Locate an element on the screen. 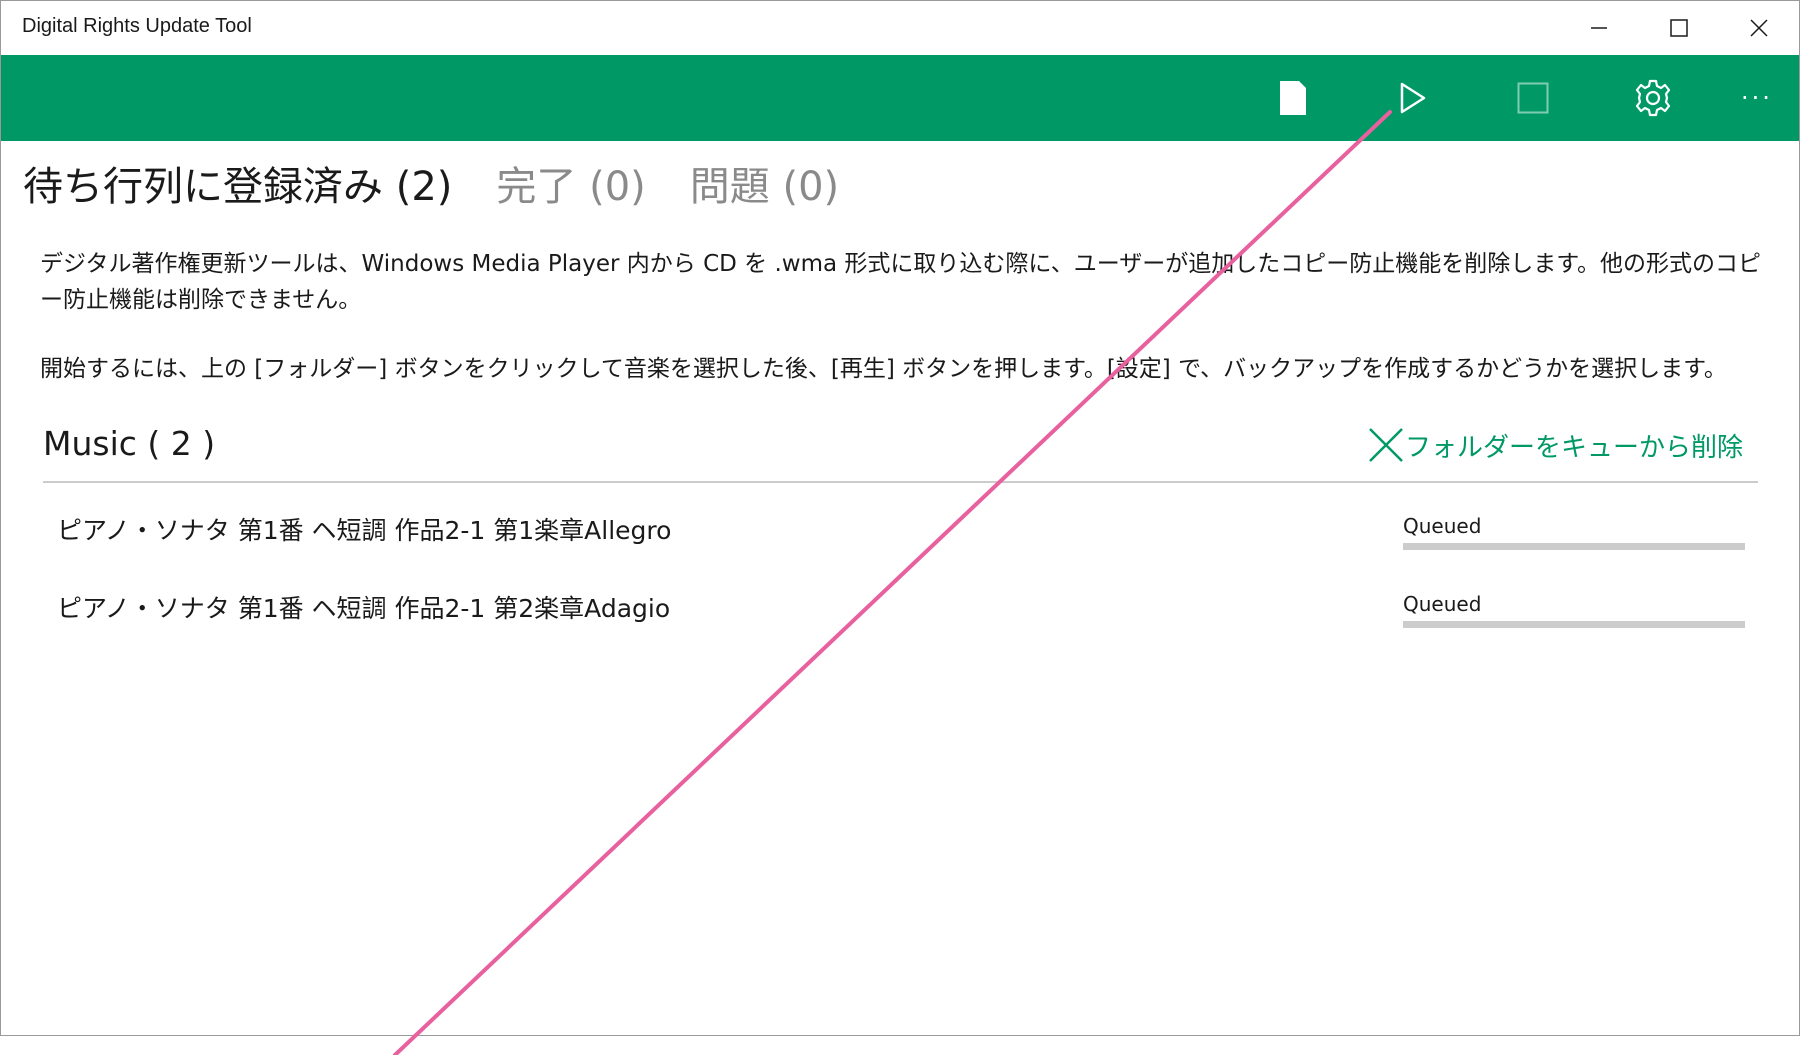 Image resolution: width=1800 pixels, height=1055 pixels. window-title: Digital Rights Update Tool is located at coordinates (137, 26).